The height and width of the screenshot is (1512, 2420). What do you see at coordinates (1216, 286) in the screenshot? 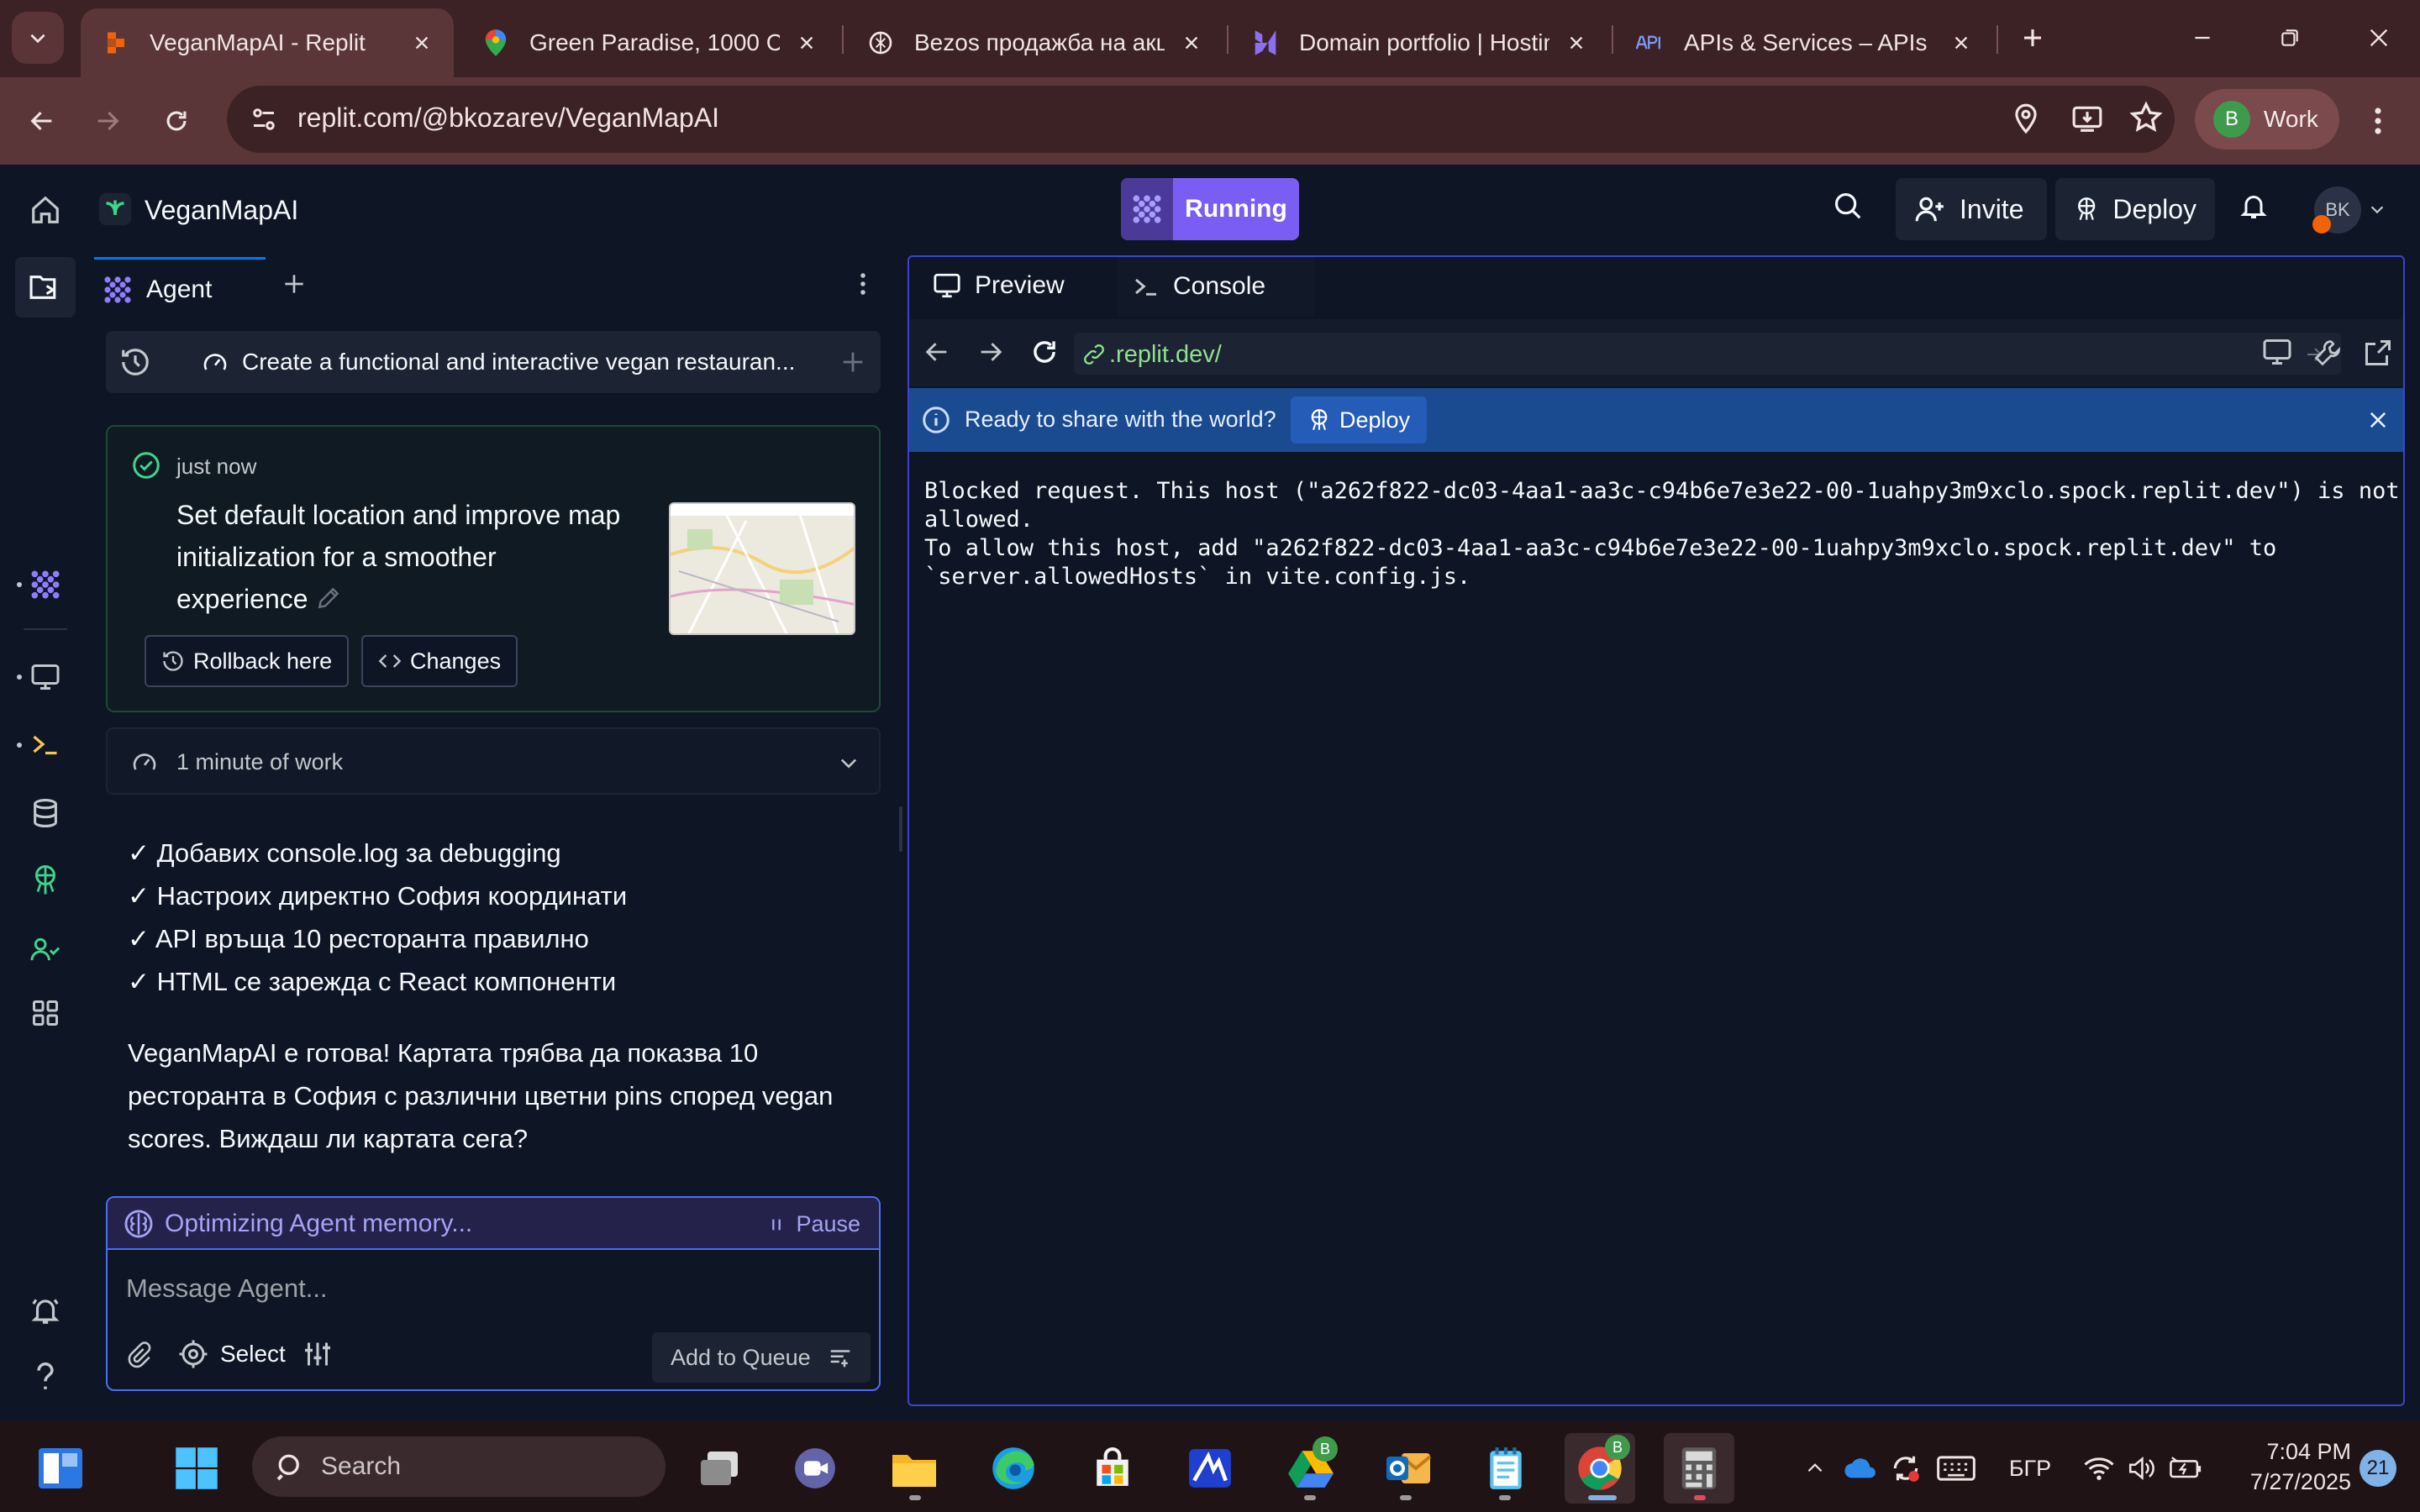
I see `tab-console: Console` at bounding box center [1216, 286].